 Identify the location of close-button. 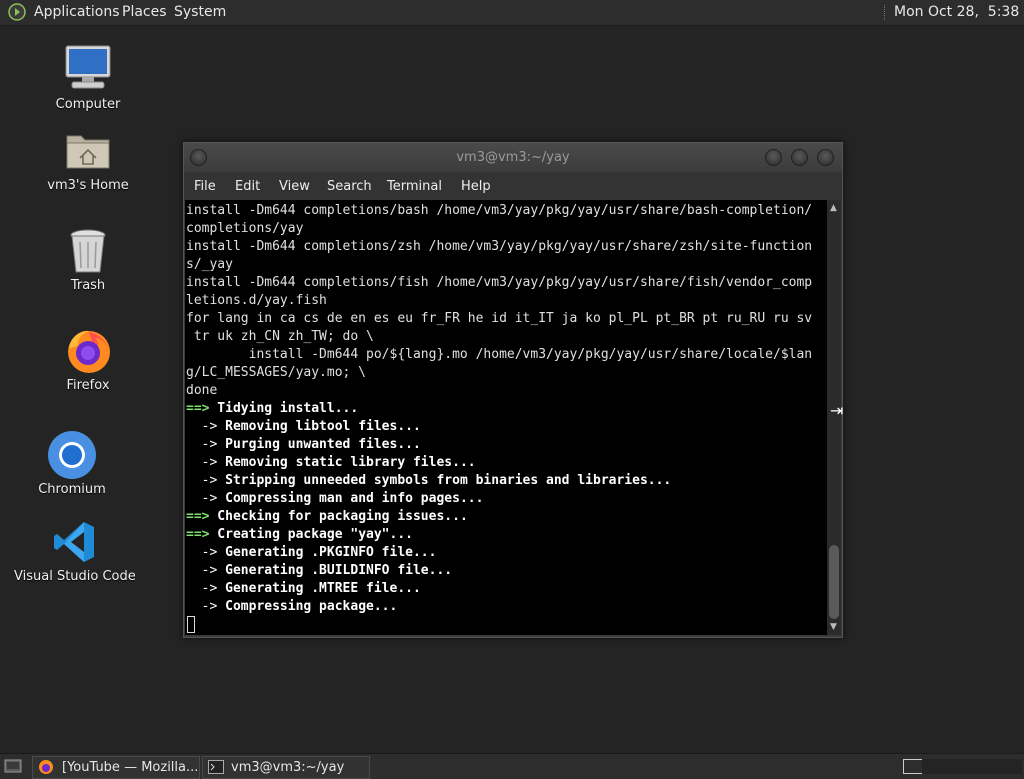
(825, 157).